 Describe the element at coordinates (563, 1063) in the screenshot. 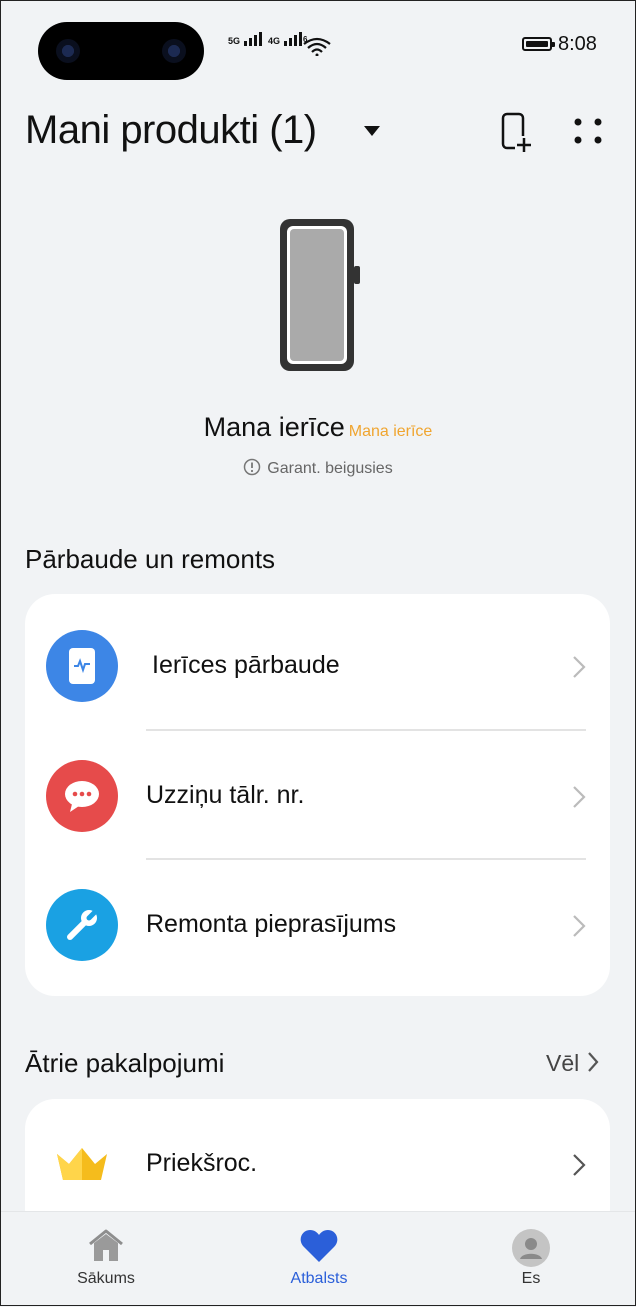

I see `more-link-label: Vēl` at that location.